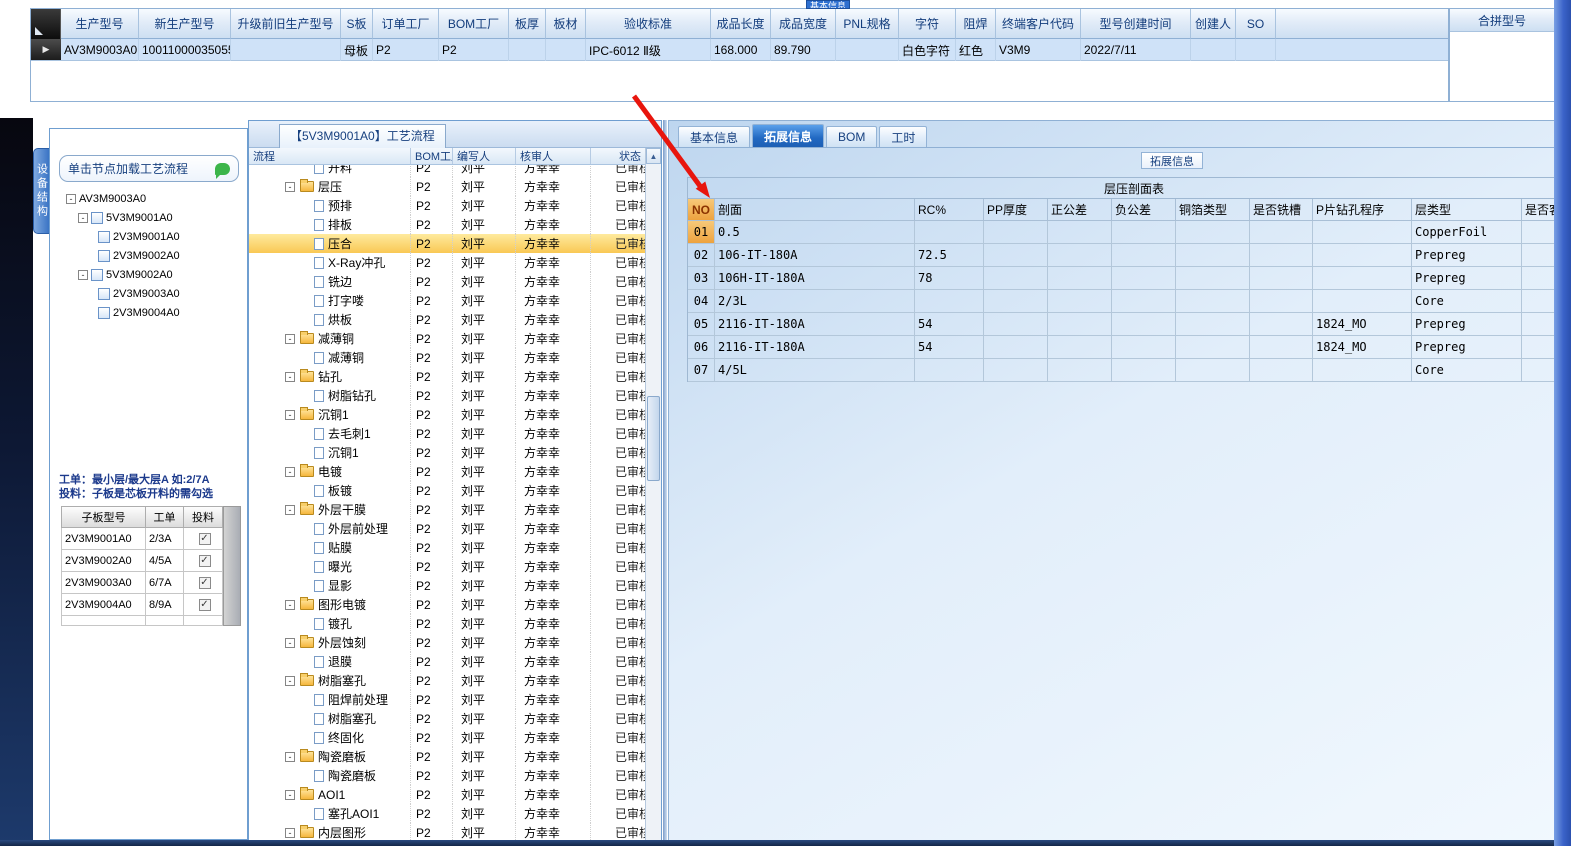  Describe the element at coordinates (648, 24) in the screenshot. I see `column-header: 验收标准` at that location.